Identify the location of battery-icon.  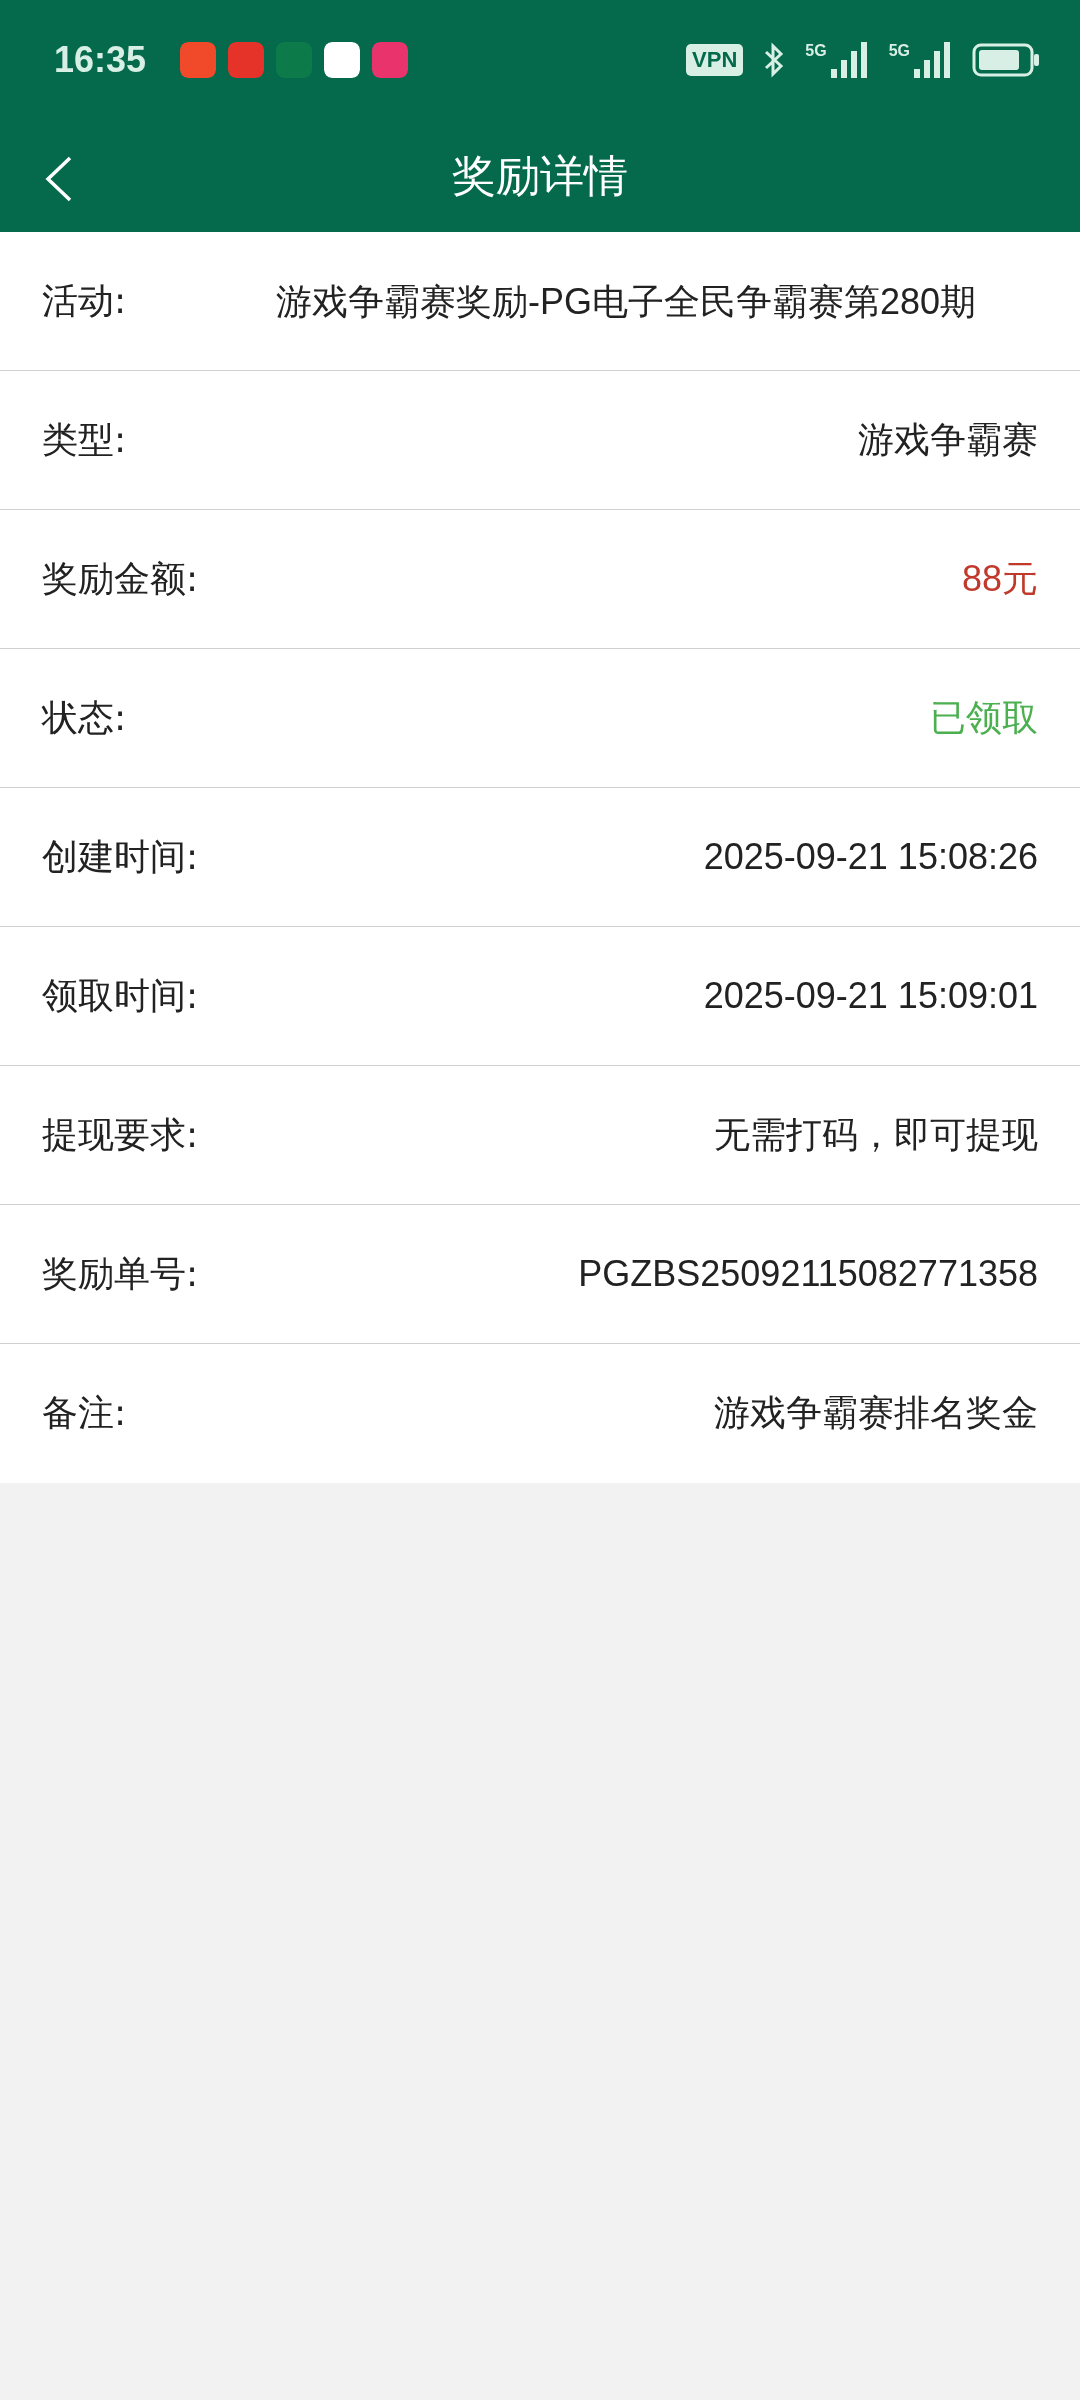
(1006, 60).